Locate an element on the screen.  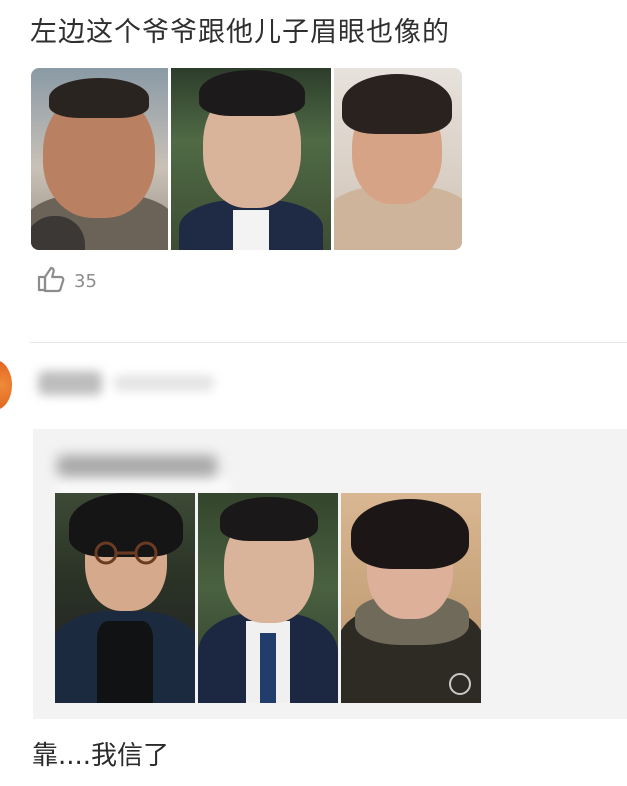
avatar is located at coordinates (6, 385).